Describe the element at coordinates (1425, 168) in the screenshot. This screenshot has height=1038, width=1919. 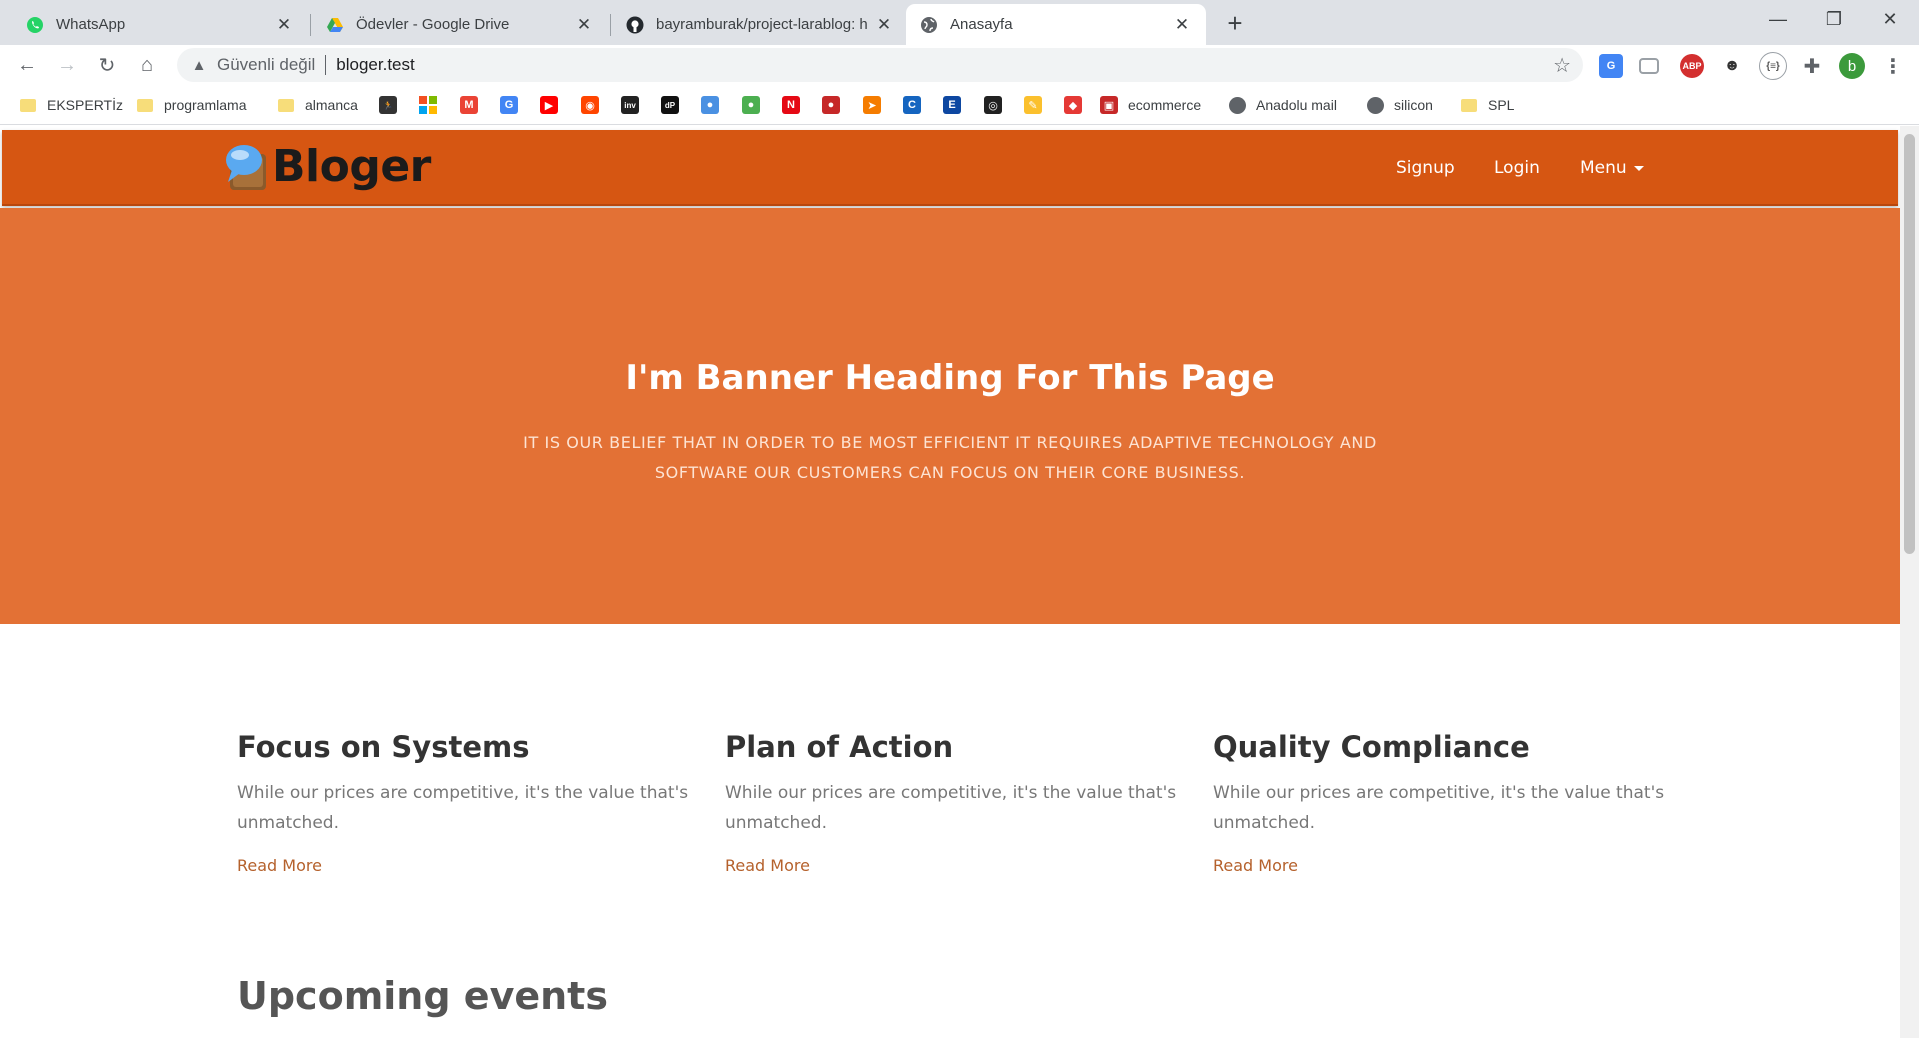
I see `nav-signup-link: Signup` at that location.